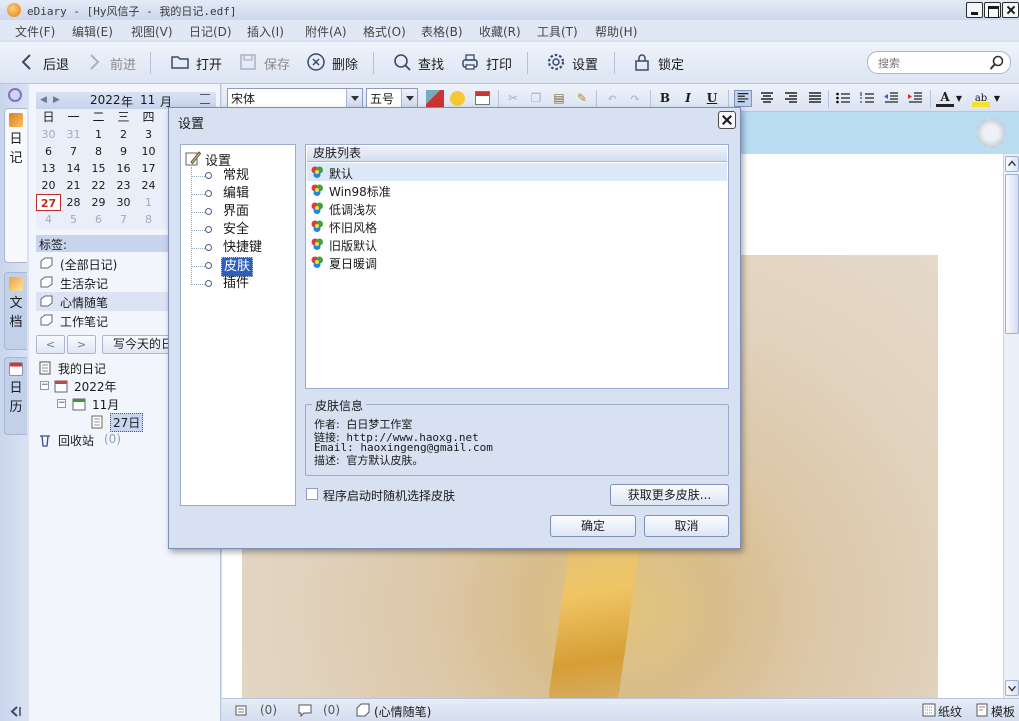  What do you see at coordinates (265, 62) in the screenshot?
I see `save-button: 保存` at bounding box center [265, 62].